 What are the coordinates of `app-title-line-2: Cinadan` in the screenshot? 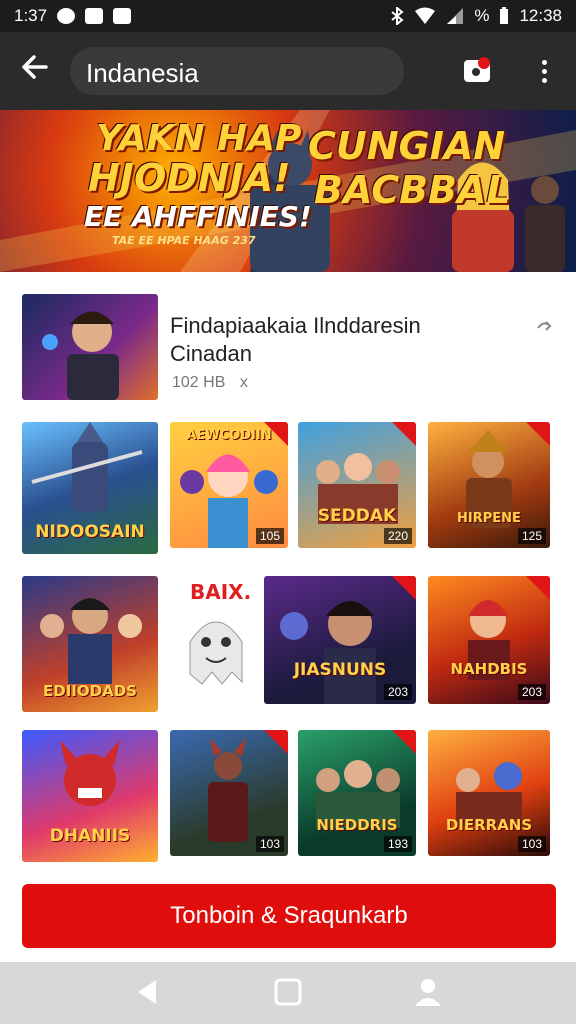 It's located at (211, 353).